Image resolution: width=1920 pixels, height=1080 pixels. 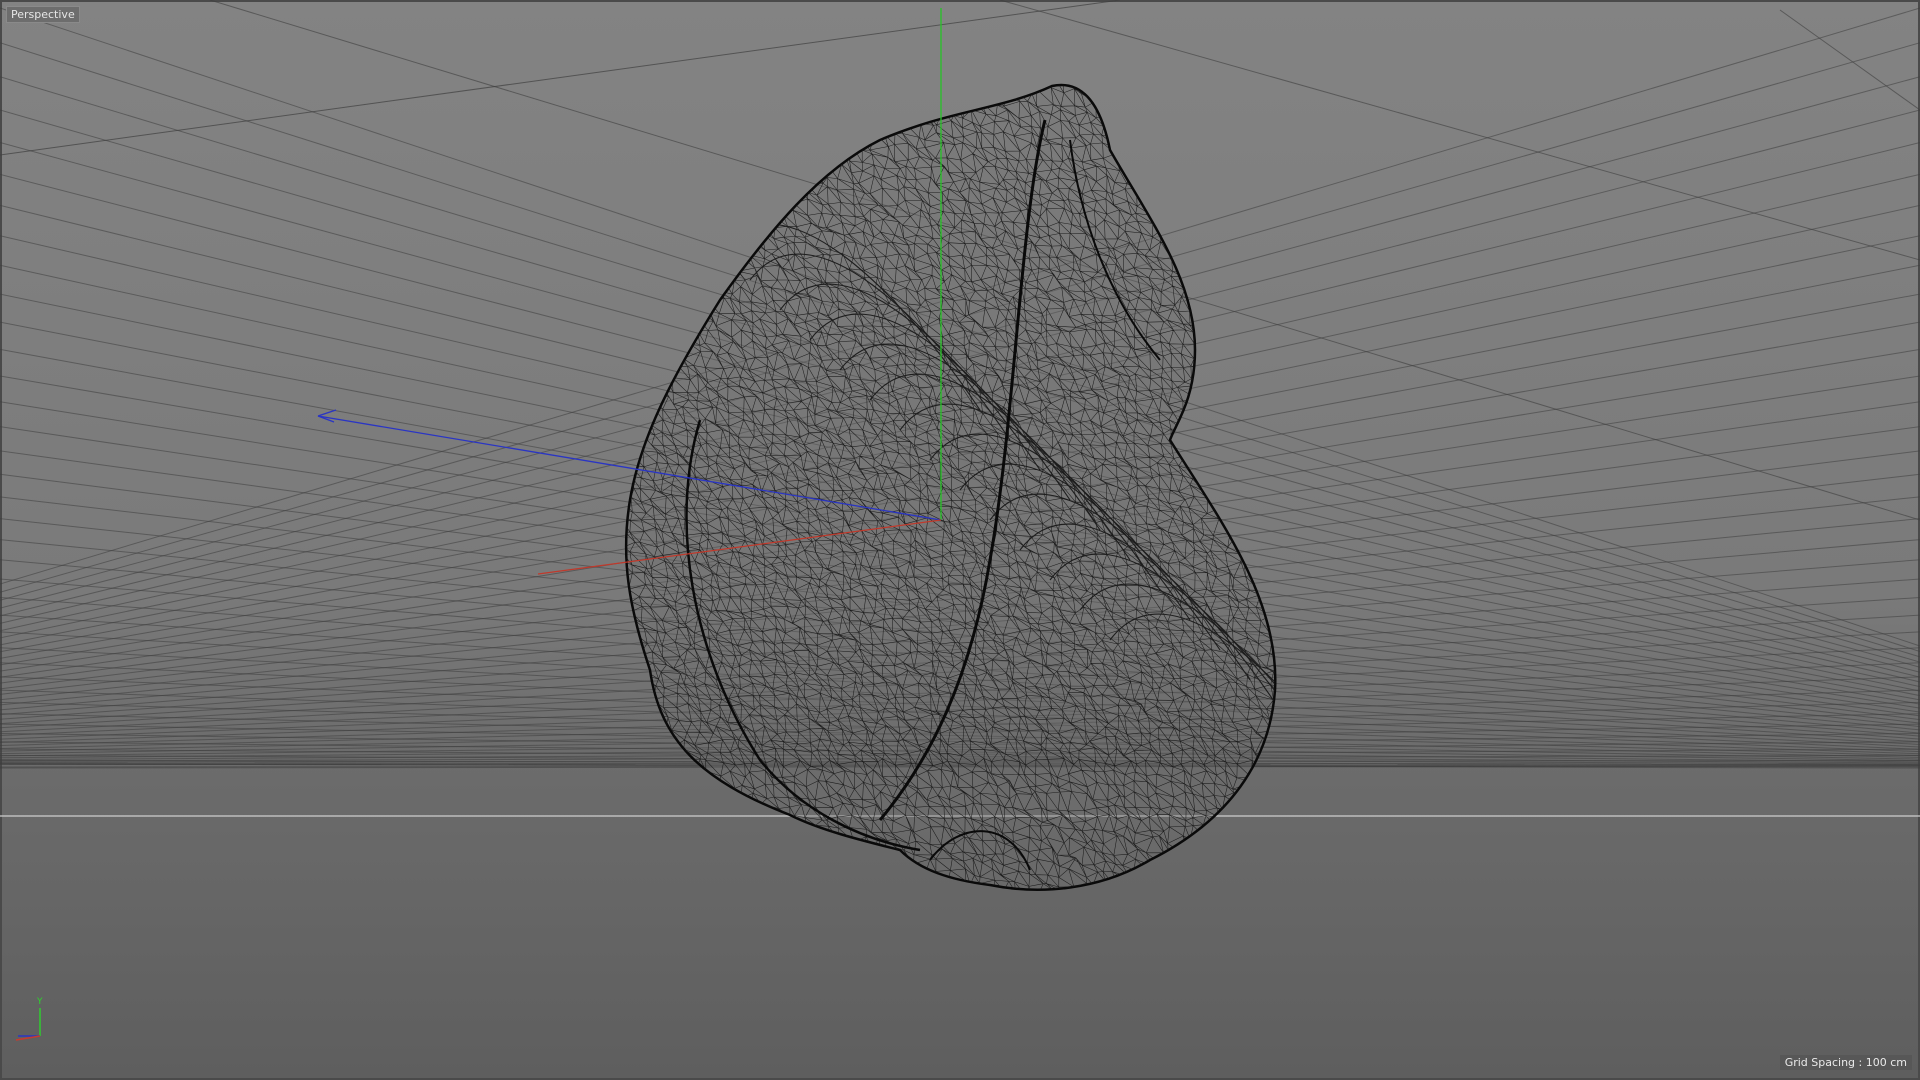 What do you see at coordinates (29, 1019) in the screenshot?
I see `axis-gizmo-icon: Y` at bounding box center [29, 1019].